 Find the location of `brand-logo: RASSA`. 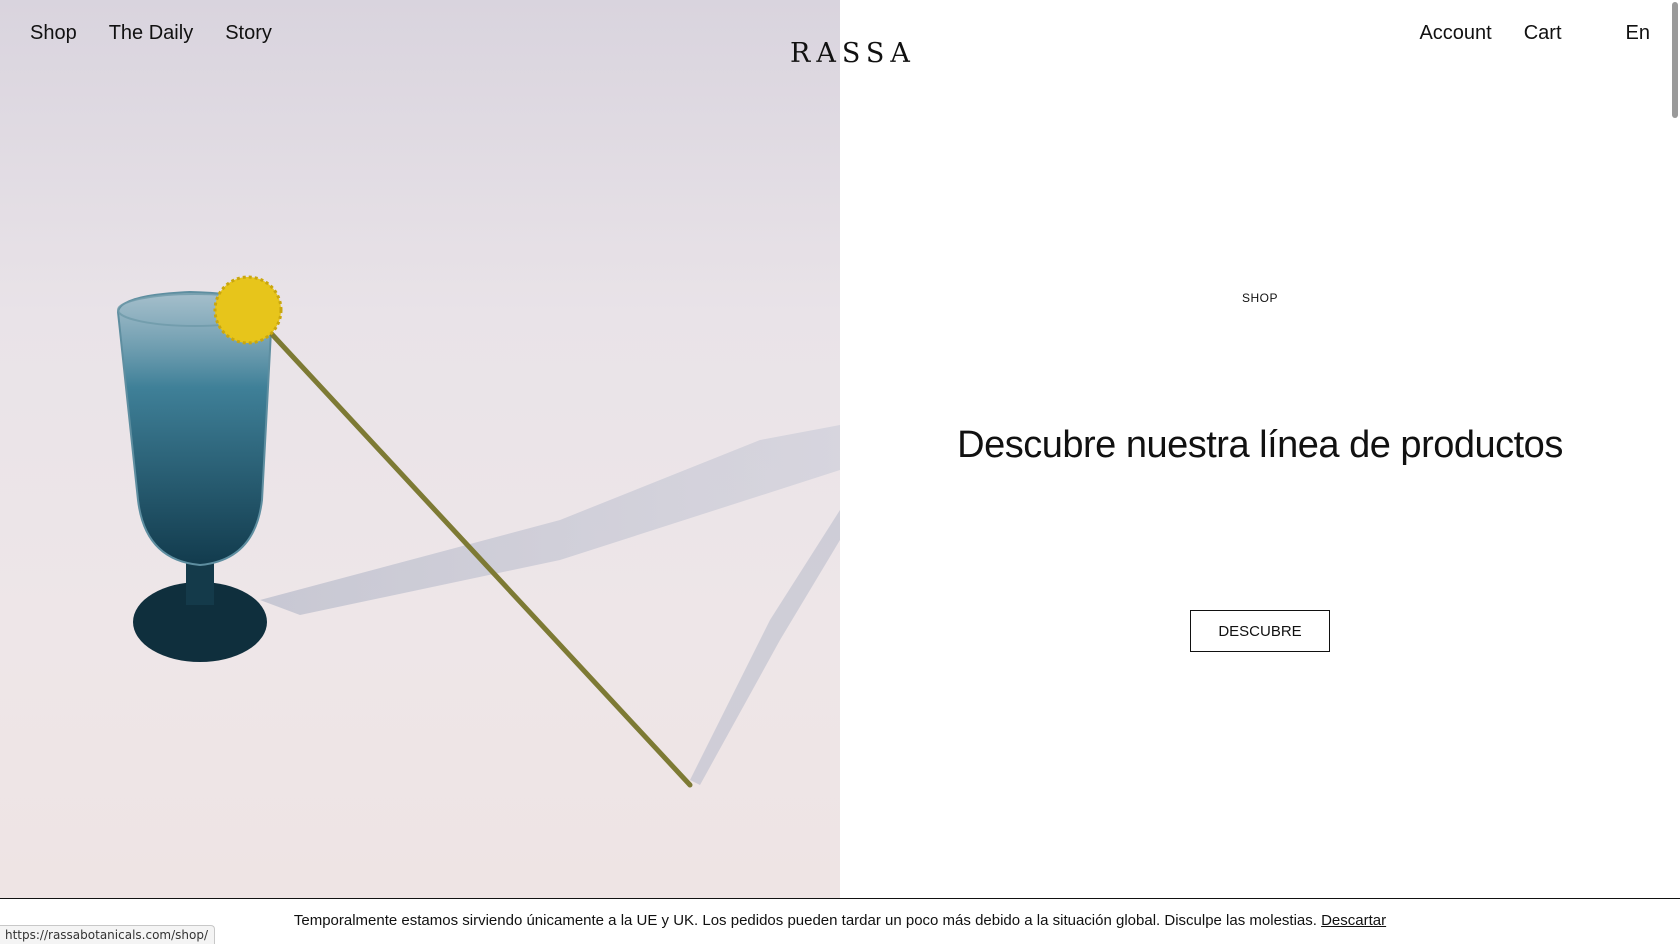

brand-logo: RASSA is located at coordinates (853, 53).